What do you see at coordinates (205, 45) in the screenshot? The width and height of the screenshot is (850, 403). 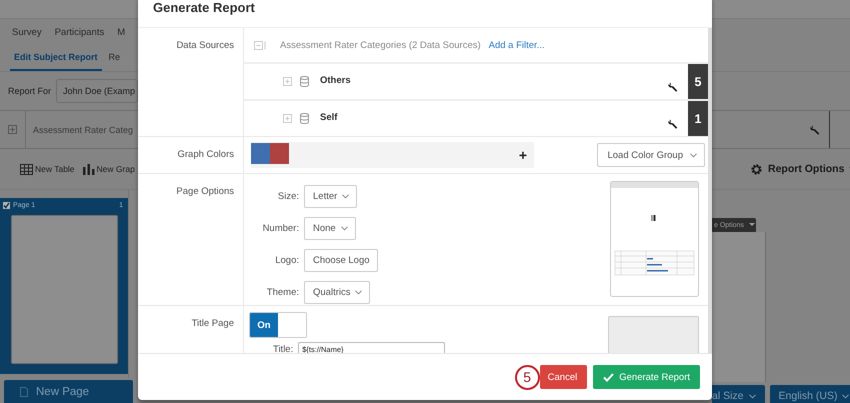 I see `row-label: Data Sources` at bounding box center [205, 45].